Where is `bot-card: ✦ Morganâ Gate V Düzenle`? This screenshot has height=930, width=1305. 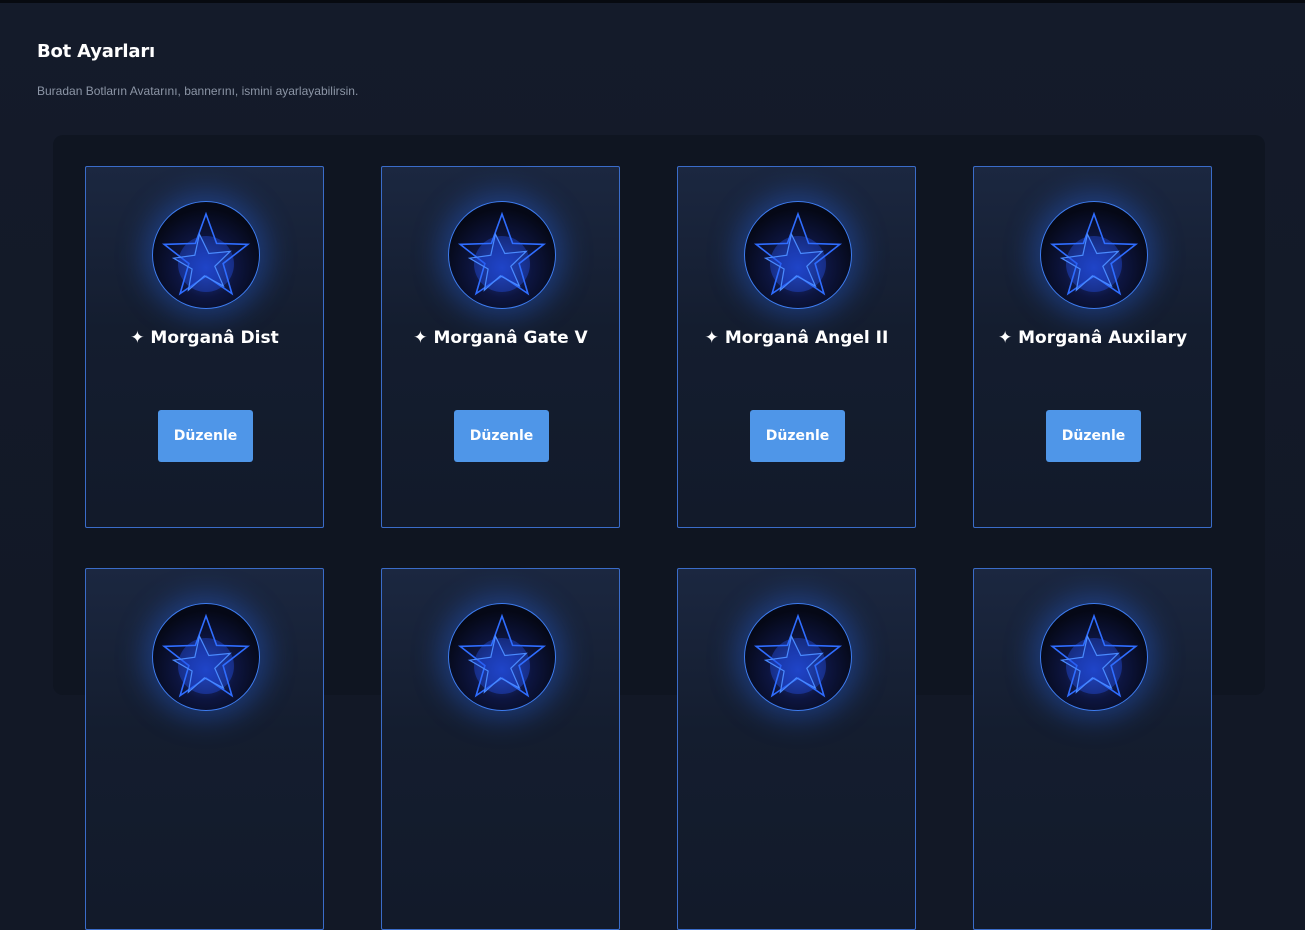
bot-card: ✦ Morganâ Gate V Düzenle is located at coordinates (500, 347).